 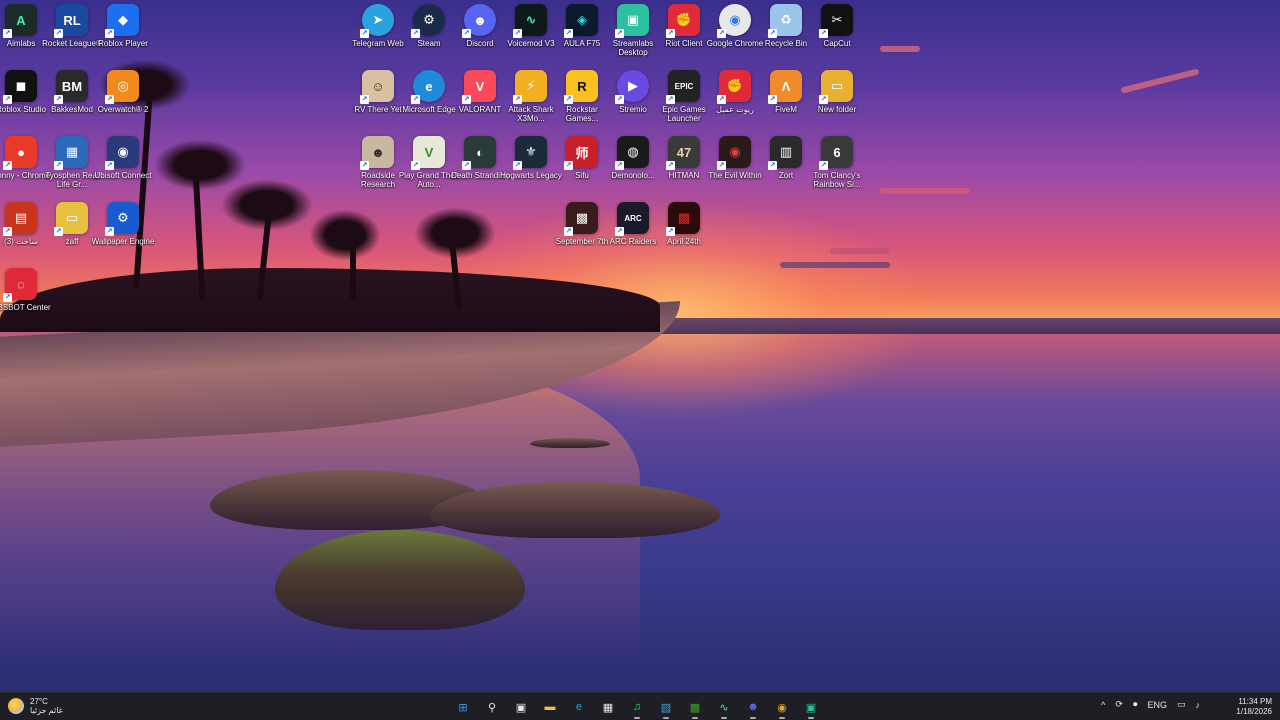 What do you see at coordinates (1181, 704) in the screenshot?
I see `network-icon: ▭` at bounding box center [1181, 704].